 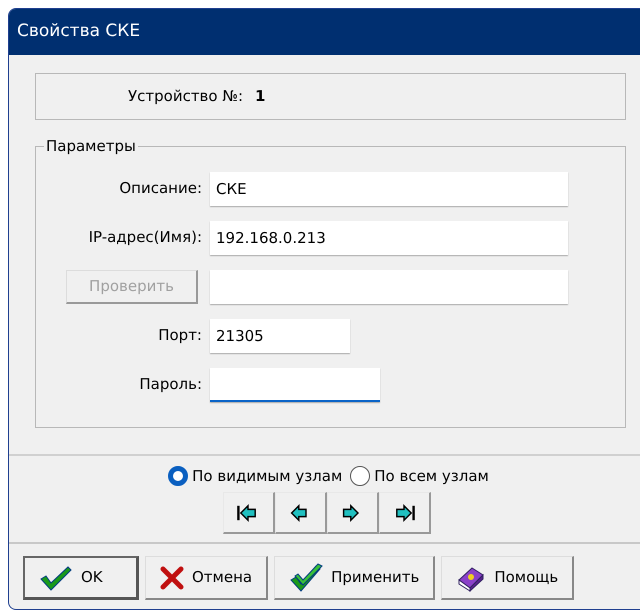 I want to click on input-field: 21305, so click(x=280, y=335).